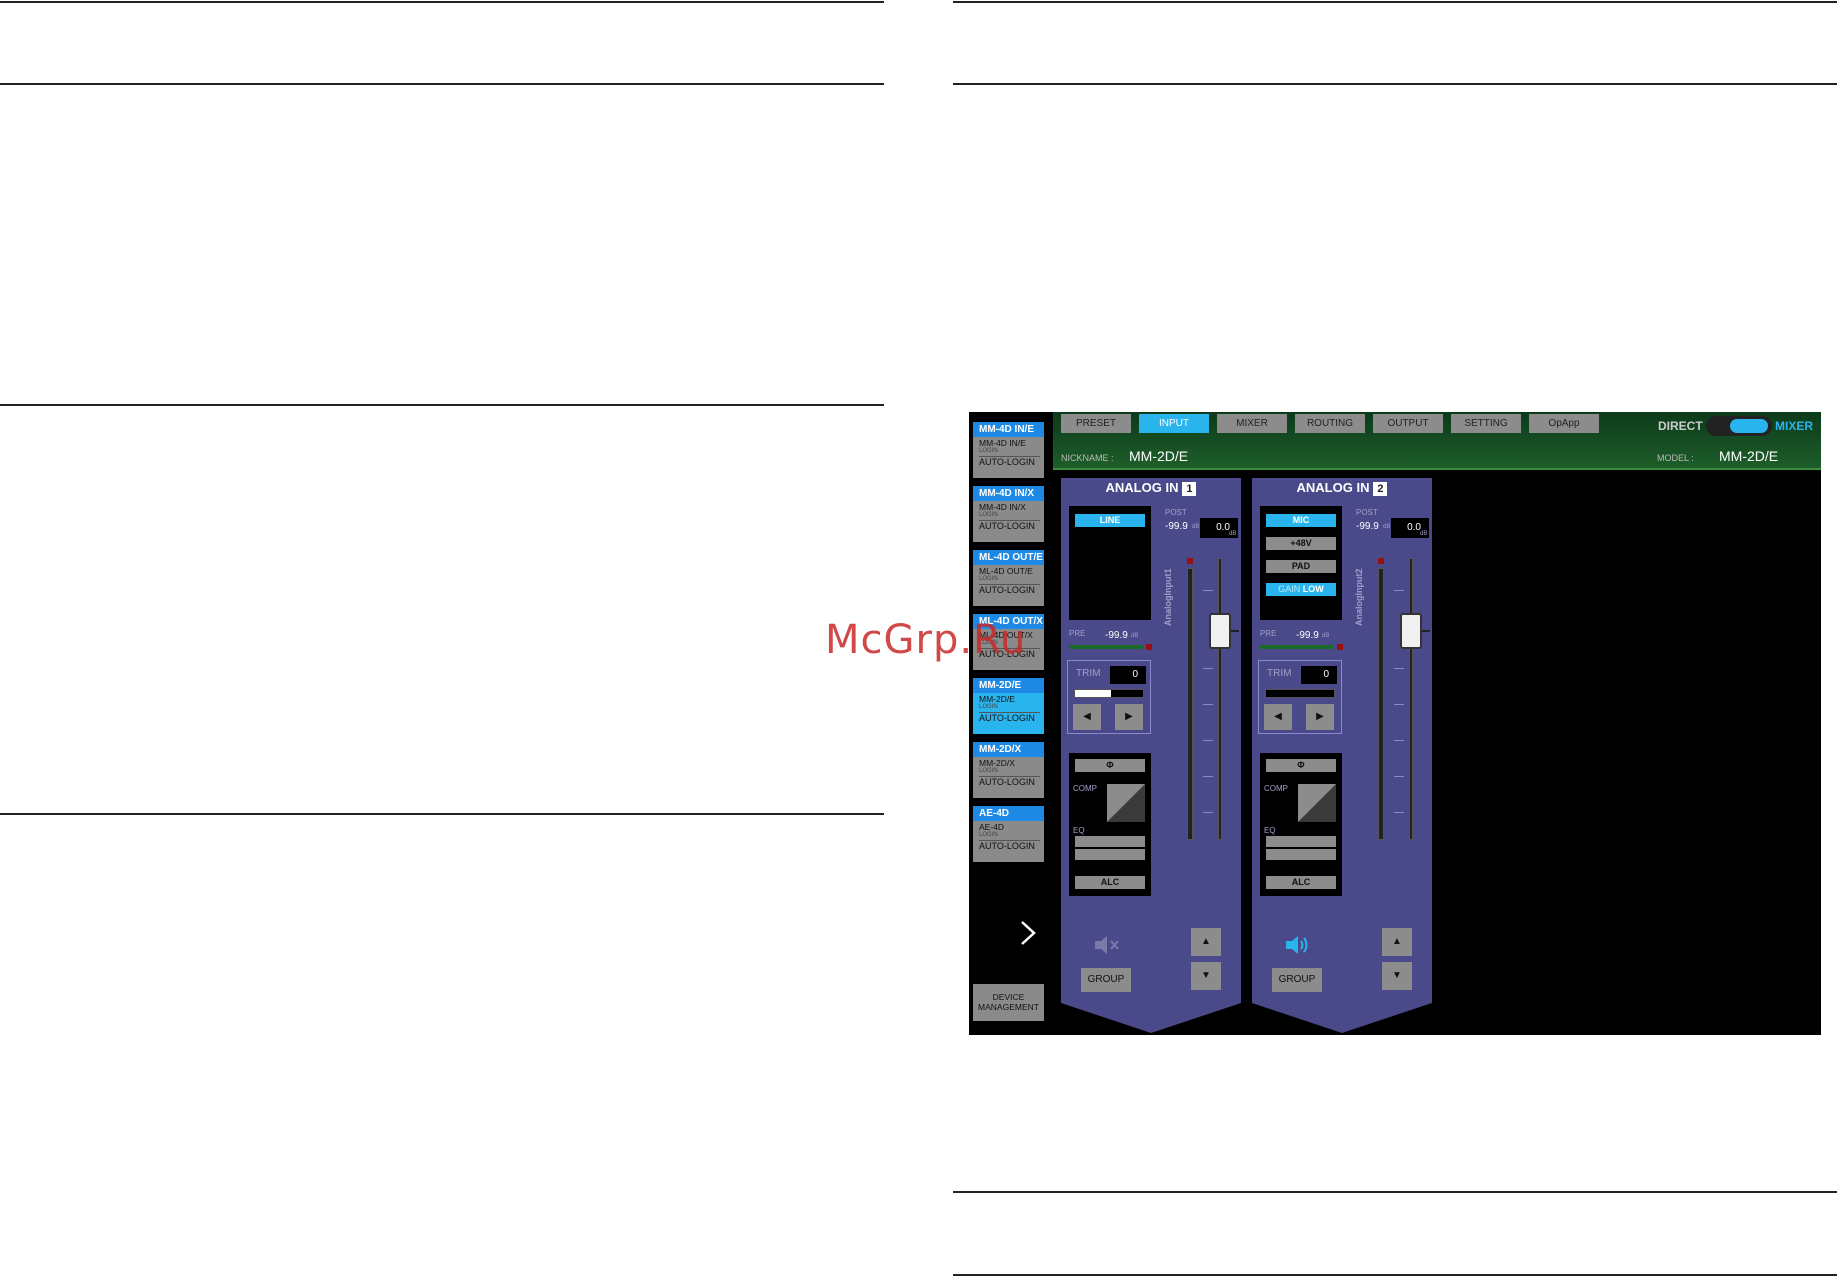 The width and height of the screenshot is (1837, 1277). What do you see at coordinates (1564, 423) in the screenshot?
I see `tab-opapp: OpApp` at bounding box center [1564, 423].